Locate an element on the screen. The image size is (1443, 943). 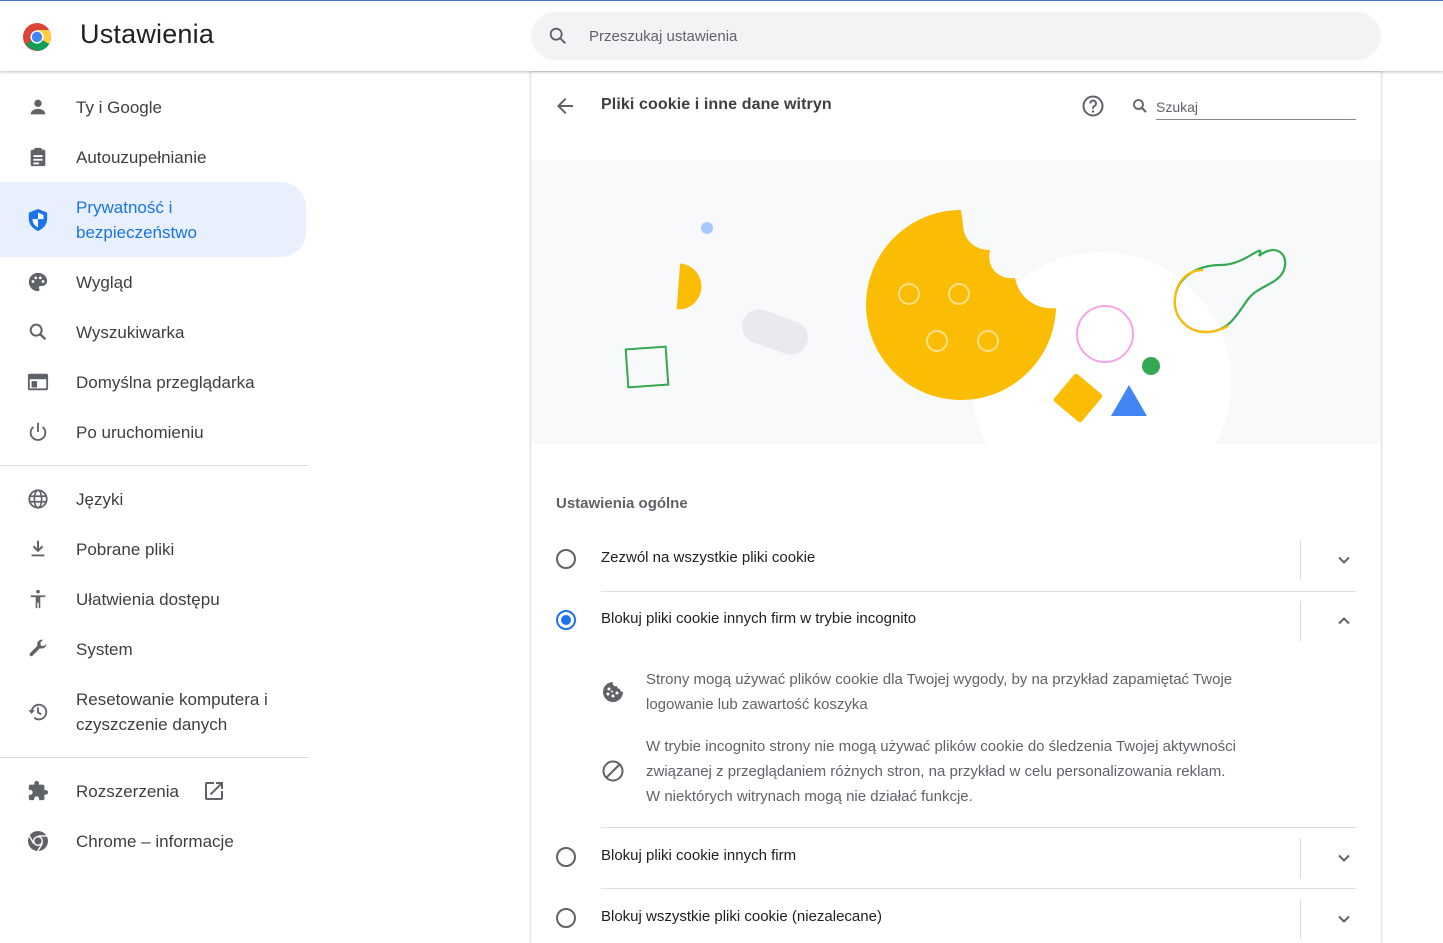
shield-icon is located at coordinates (38, 220).